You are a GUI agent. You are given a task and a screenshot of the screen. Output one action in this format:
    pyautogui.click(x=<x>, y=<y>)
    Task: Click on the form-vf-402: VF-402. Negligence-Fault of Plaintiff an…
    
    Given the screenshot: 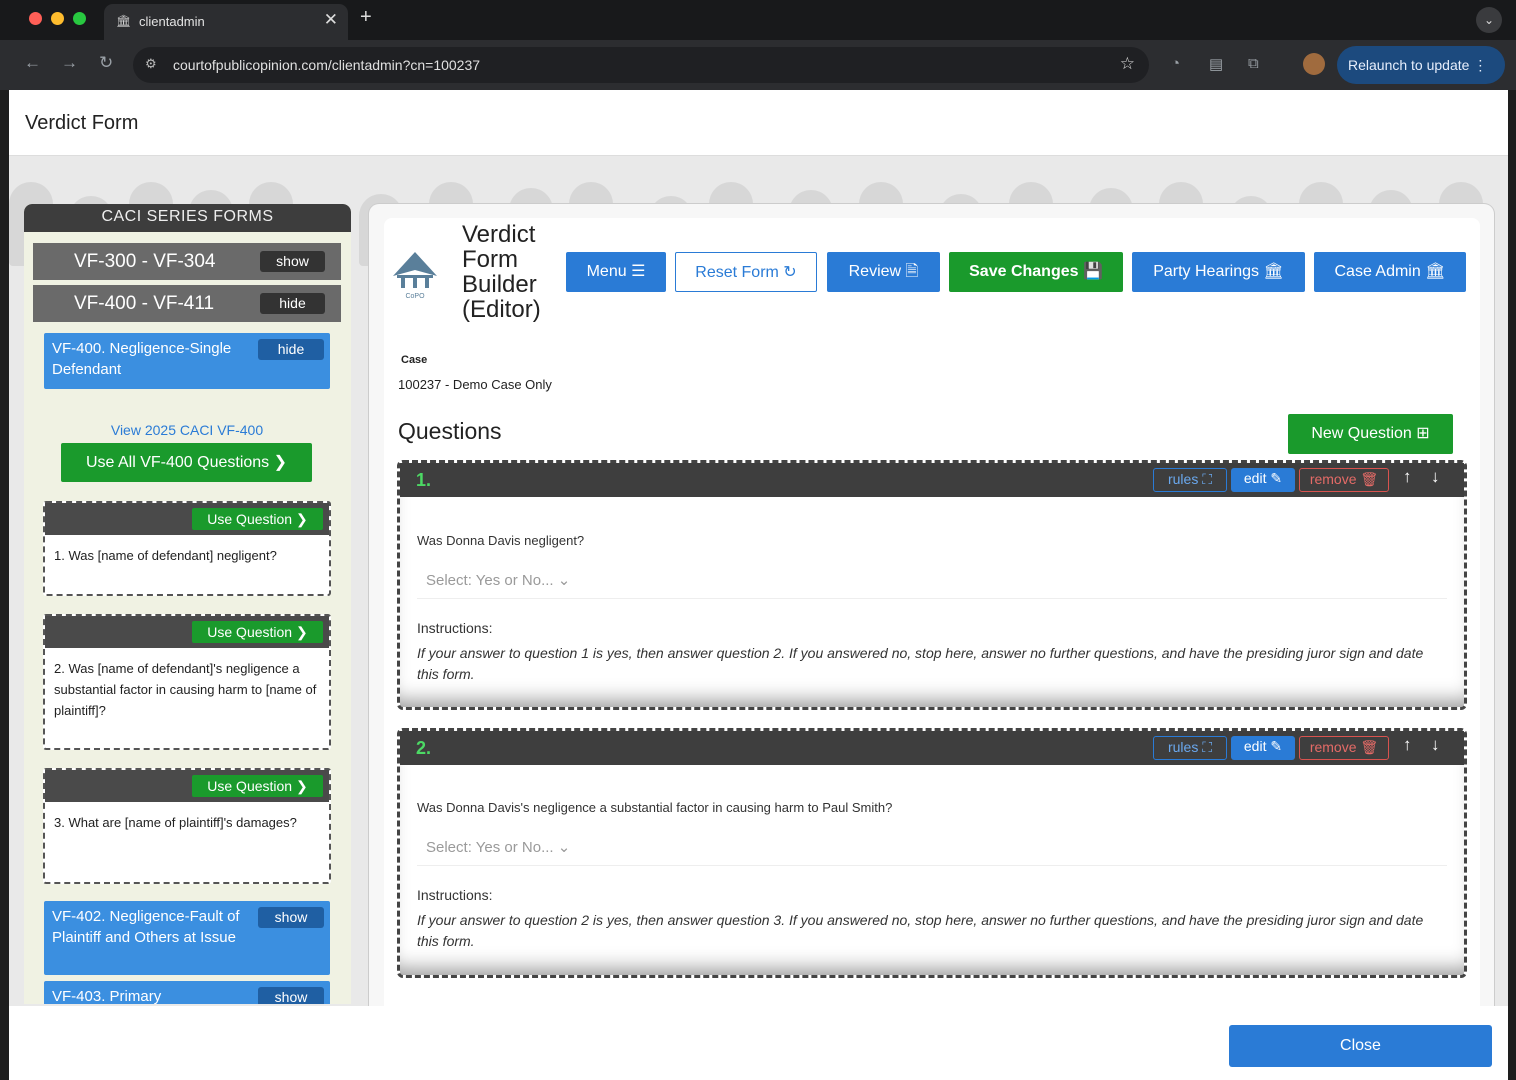 What is the action you would take?
    pyautogui.click(x=187, y=938)
    